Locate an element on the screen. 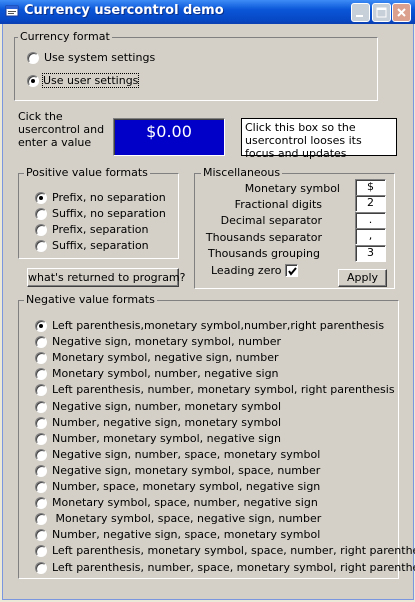 The width and height of the screenshot is (415, 602). decimal-separator-label: Decimal separator is located at coordinates (271, 220).